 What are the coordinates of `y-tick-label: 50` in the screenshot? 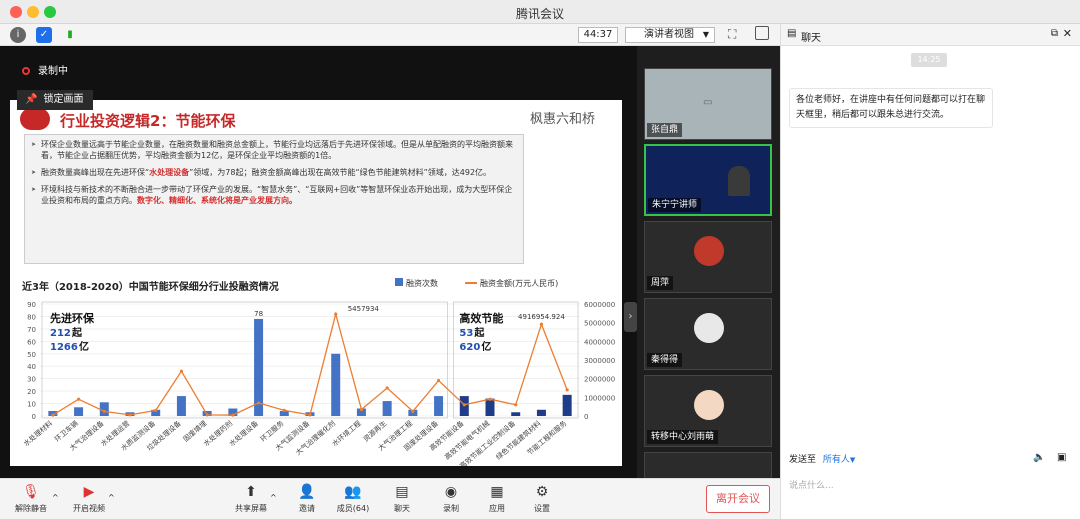 It's located at (31, 355).